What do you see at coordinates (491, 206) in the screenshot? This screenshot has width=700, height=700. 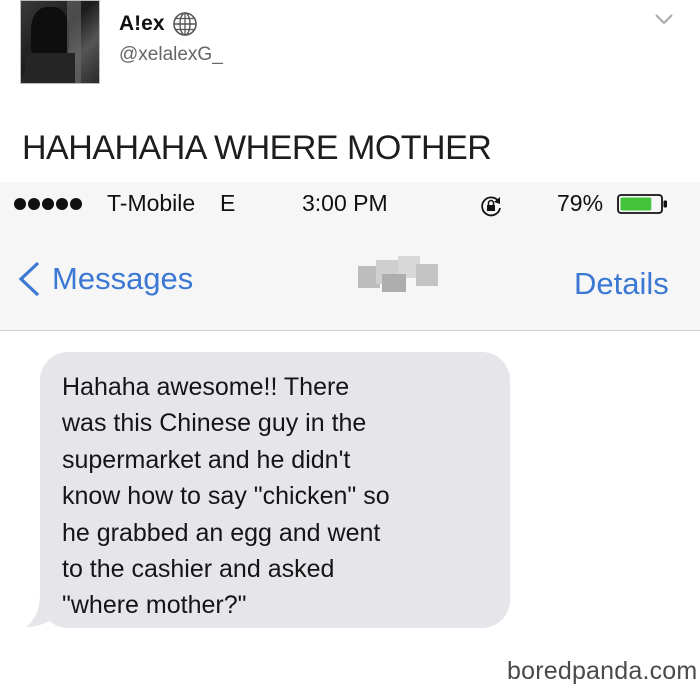 I see `rotation-lock-icon` at bounding box center [491, 206].